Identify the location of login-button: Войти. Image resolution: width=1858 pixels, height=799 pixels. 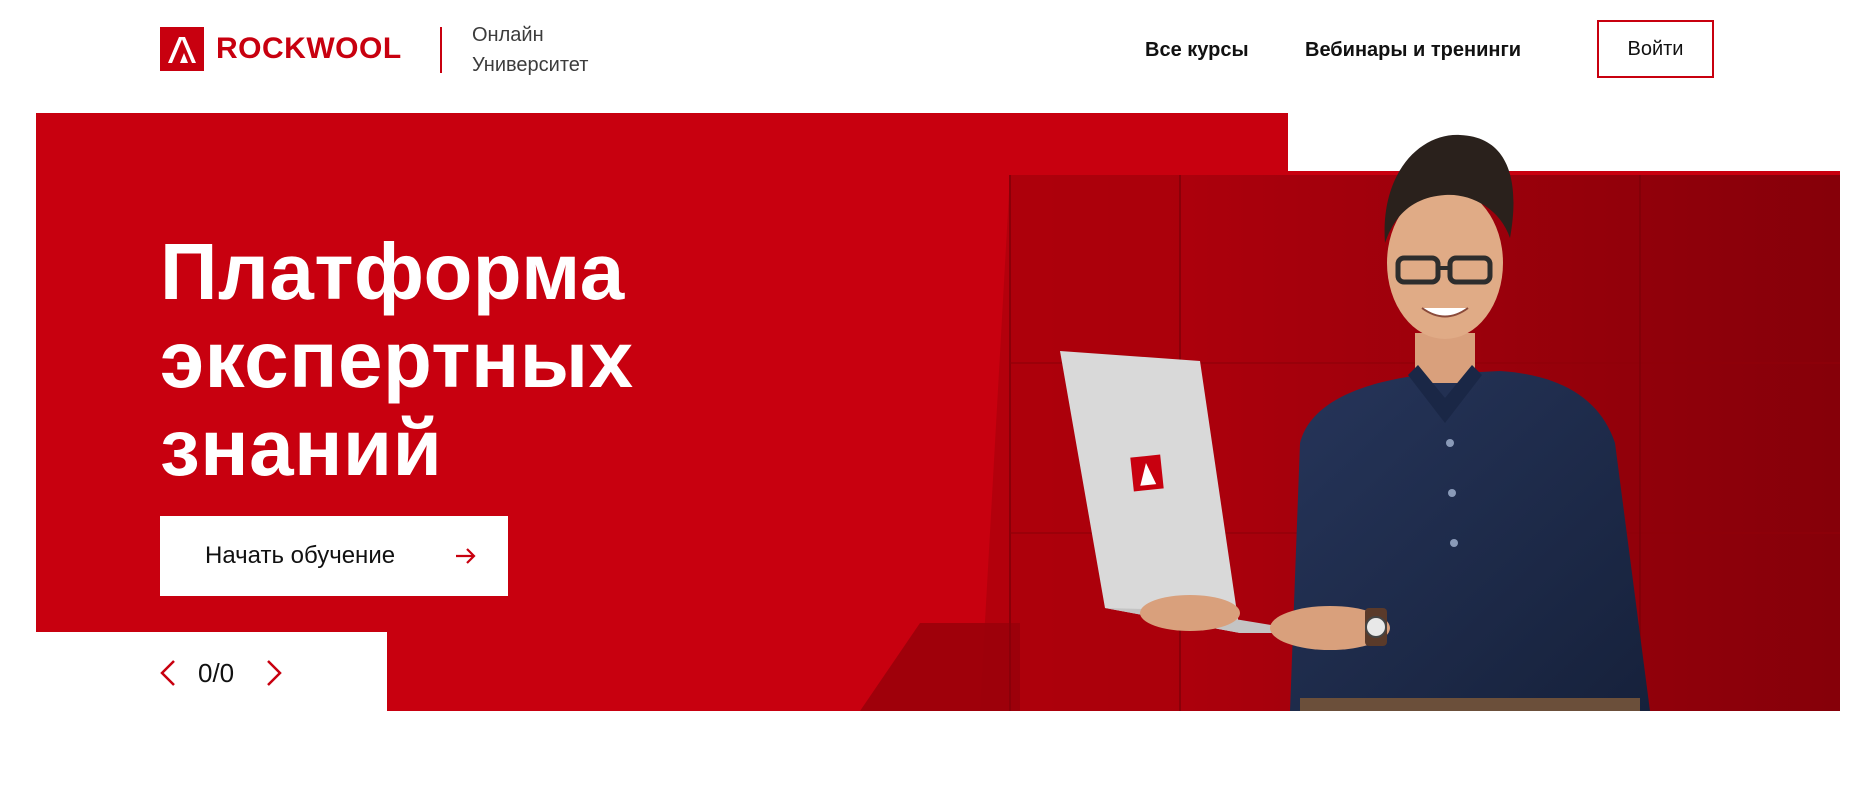
(1655, 49).